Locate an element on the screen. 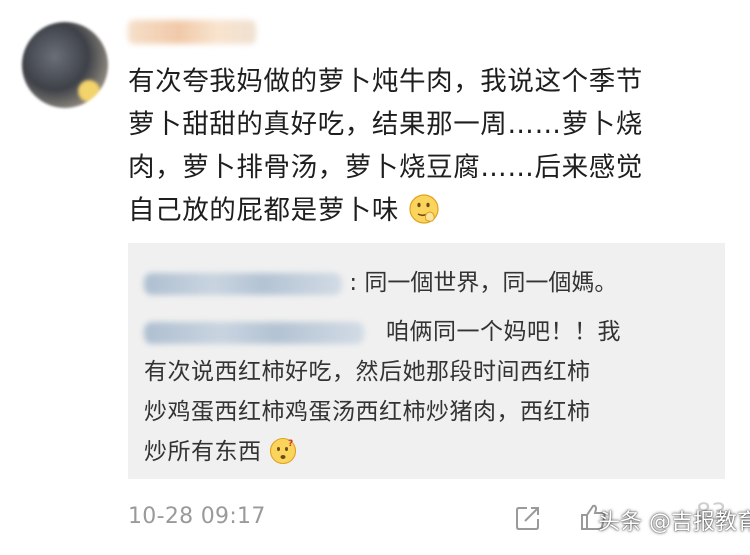  smirk-face-emoji-icon is located at coordinates (424, 209).